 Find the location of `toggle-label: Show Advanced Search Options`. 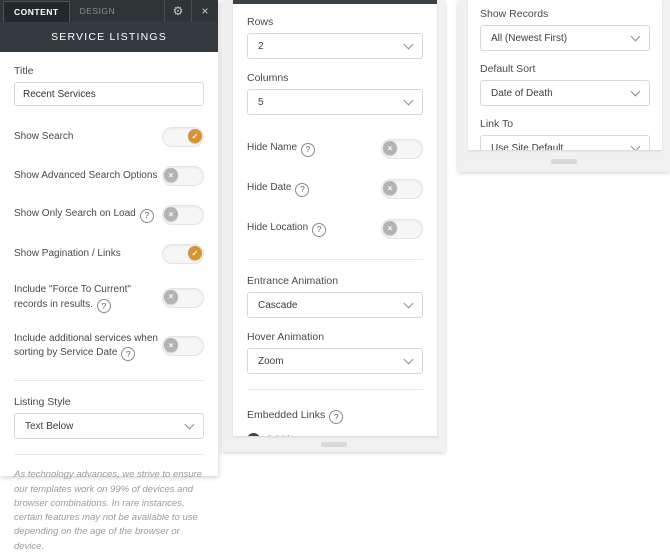

toggle-label: Show Advanced Search Options is located at coordinates (86, 175).